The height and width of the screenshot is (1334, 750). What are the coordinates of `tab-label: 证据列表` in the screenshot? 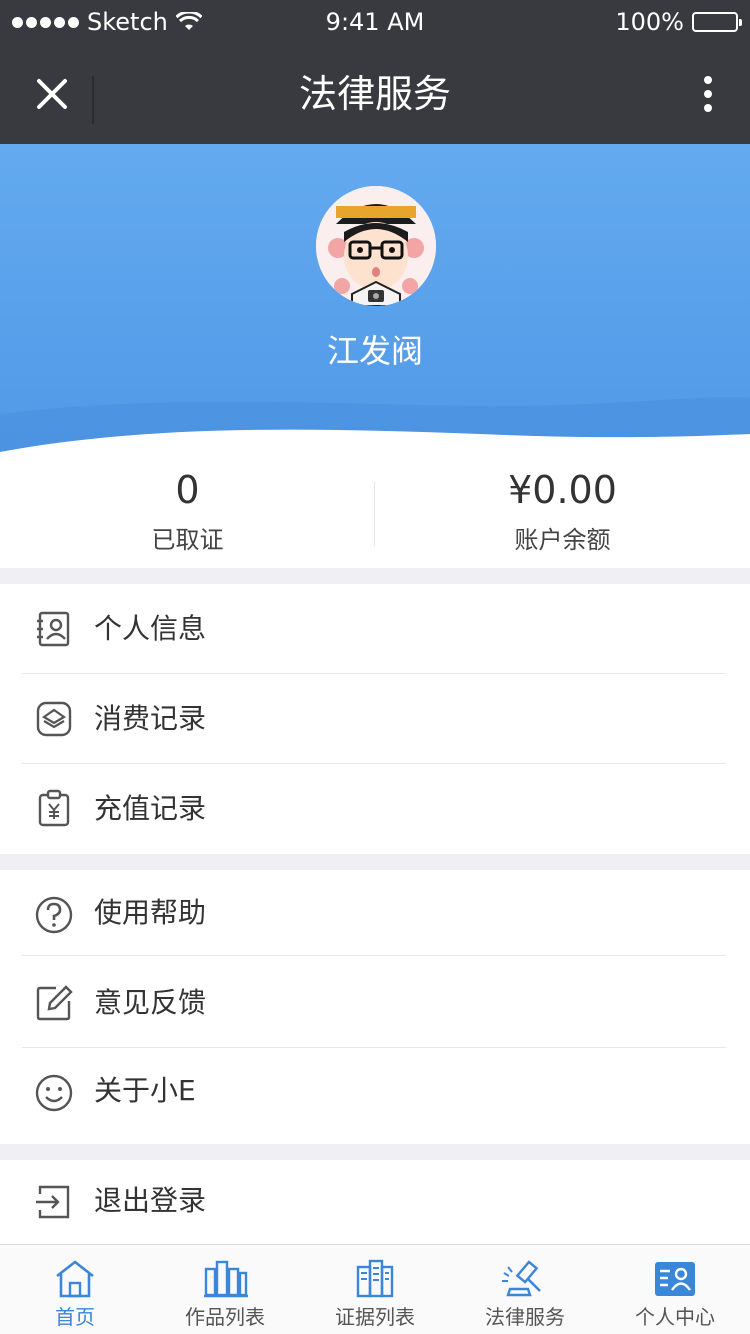 It's located at (375, 1317).